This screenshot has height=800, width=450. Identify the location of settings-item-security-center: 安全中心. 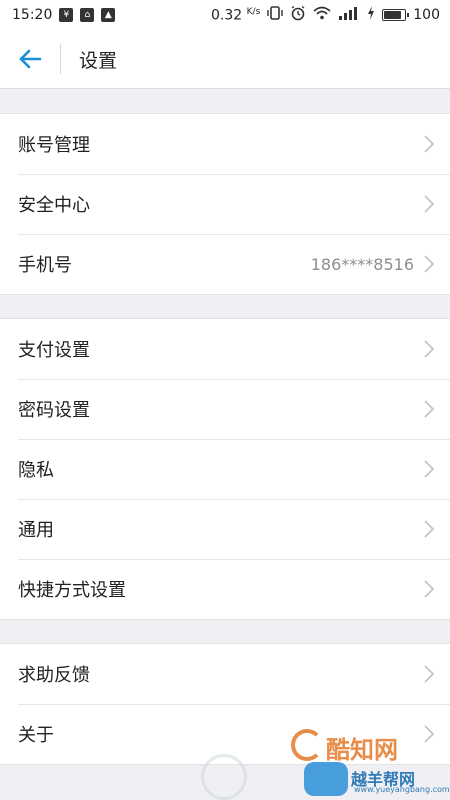
(225, 204).